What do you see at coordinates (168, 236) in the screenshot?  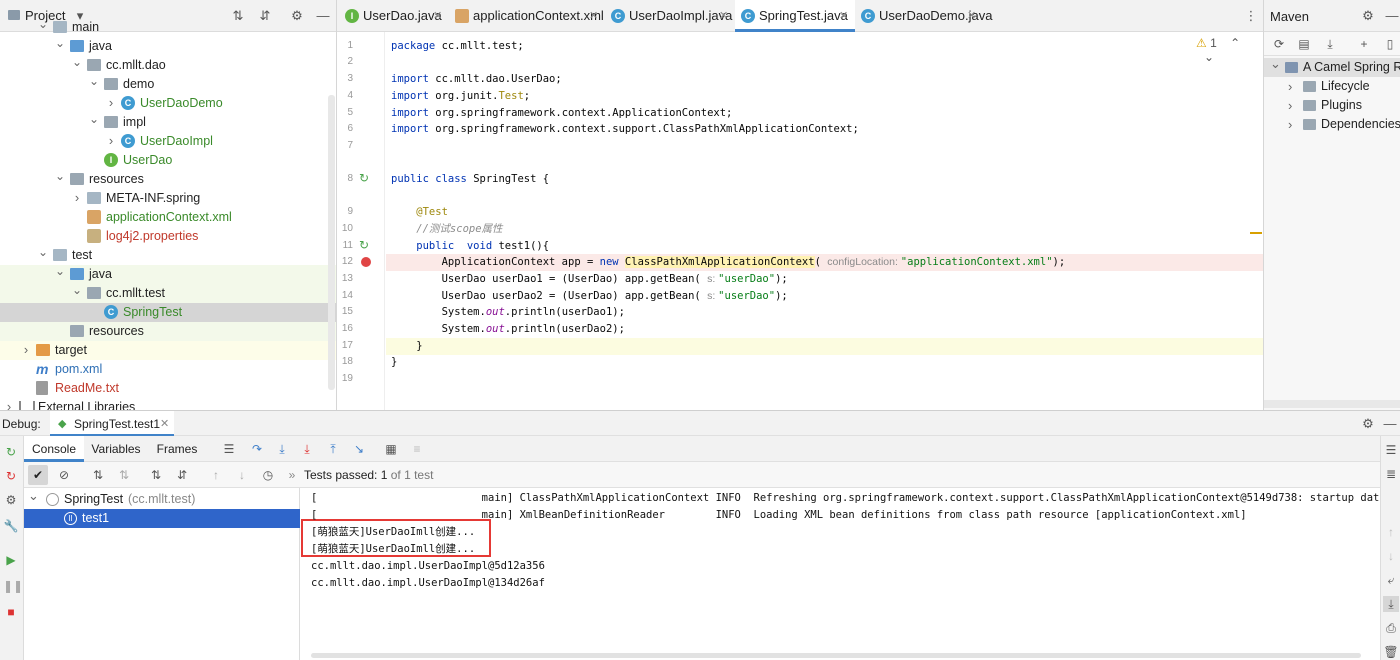 I see `tree-item: log4j2.properties` at bounding box center [168, 236].